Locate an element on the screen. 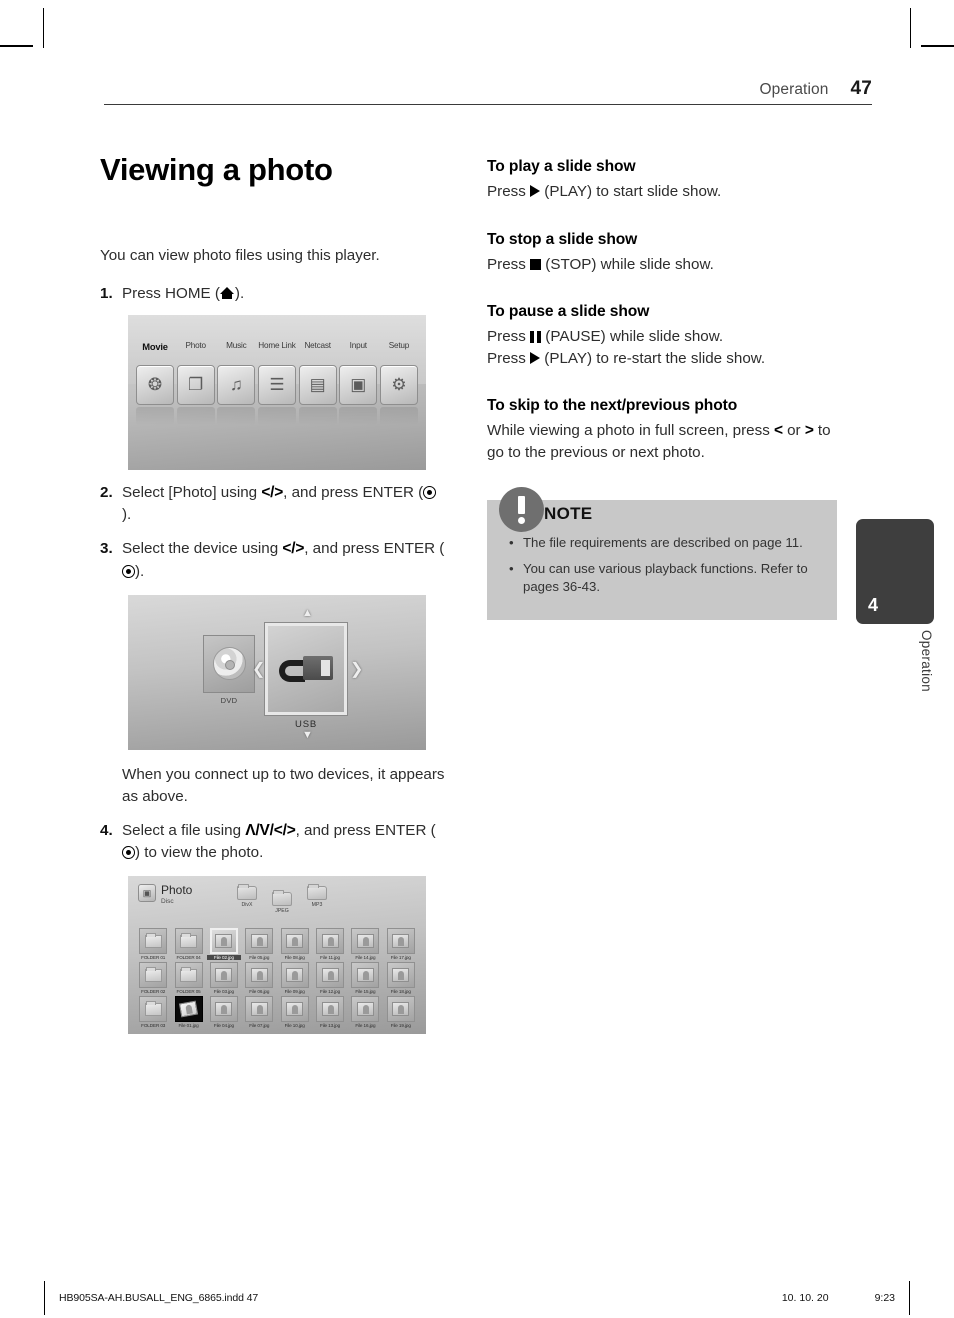 This screenshot has height=1318, width=954. step-text-after: ) to view the photo. is located at coordinates (199, 853).